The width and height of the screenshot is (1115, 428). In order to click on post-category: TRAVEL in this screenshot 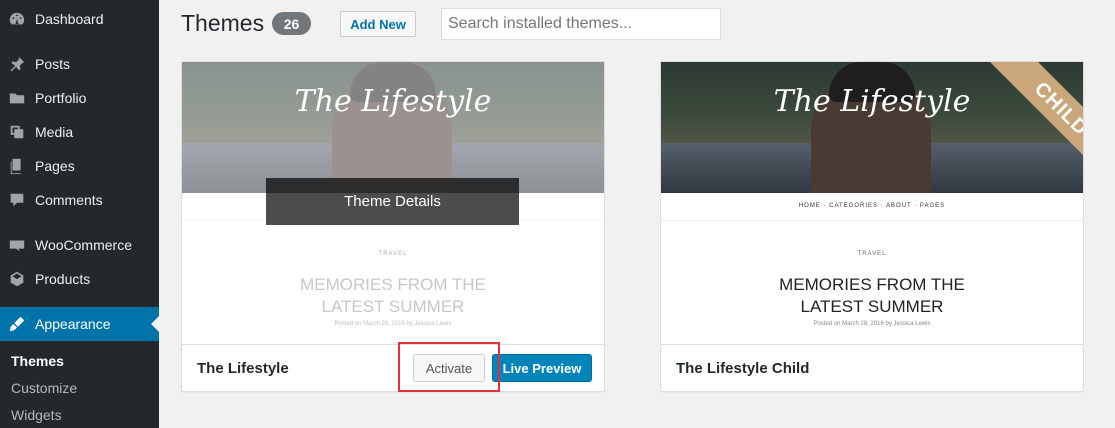, I will do `click(872, 254)`.